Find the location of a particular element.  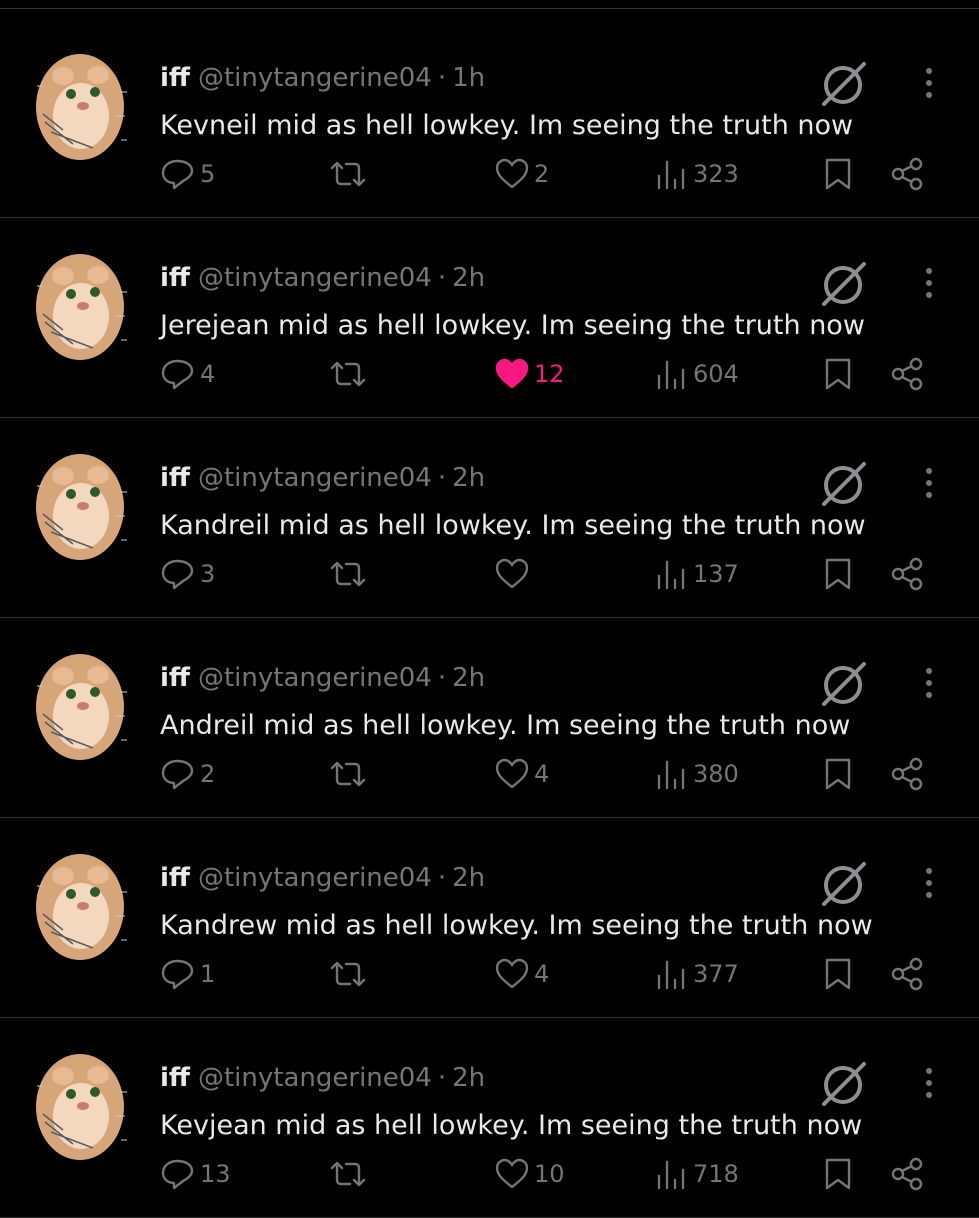

reply-button: 13 is located at coordinates (195, 1174).